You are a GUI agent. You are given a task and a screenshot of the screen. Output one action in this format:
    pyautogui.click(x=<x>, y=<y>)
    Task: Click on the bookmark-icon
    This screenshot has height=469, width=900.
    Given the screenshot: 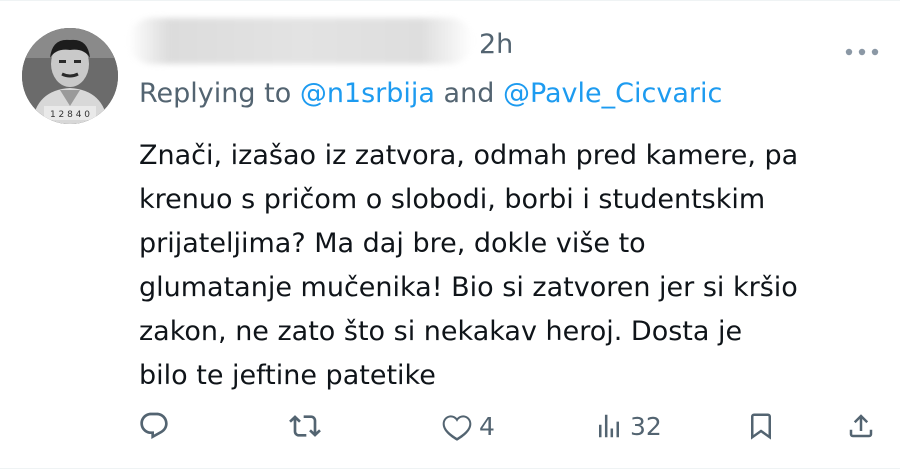 What is the action you would take?
    pyautogui.click(x=761, y=426)
    